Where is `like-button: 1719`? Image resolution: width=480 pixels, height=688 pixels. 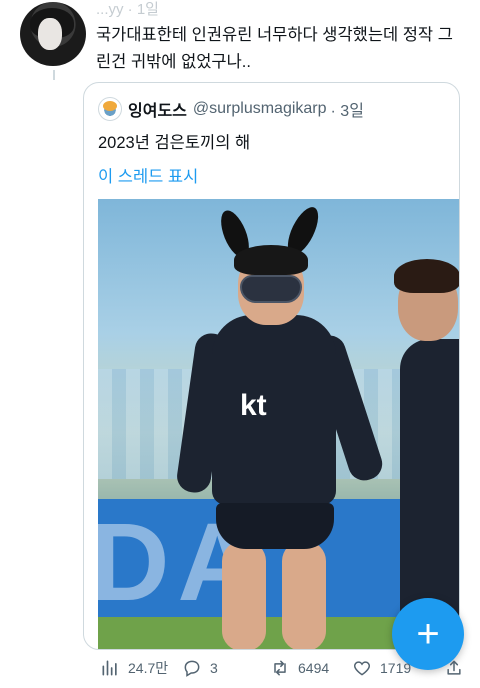
like-button: 1719 is located at coordinates (381, 668).